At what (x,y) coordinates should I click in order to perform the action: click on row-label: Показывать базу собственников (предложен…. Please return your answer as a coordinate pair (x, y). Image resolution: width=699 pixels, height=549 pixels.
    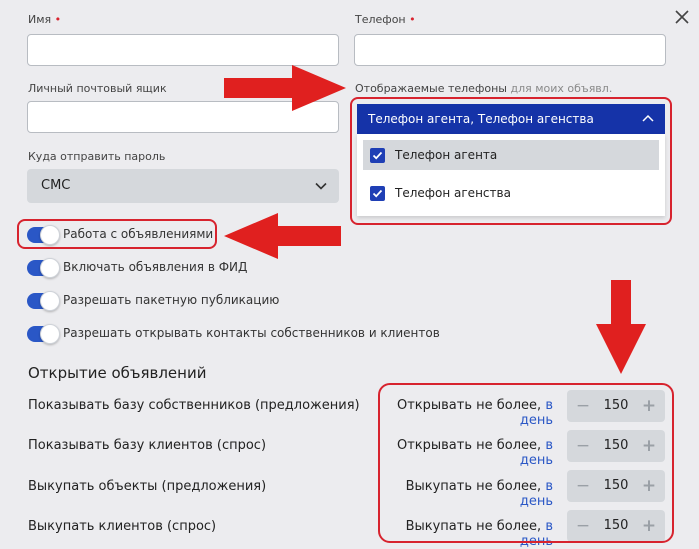
    Looking at the image, I should click on (194, 405).